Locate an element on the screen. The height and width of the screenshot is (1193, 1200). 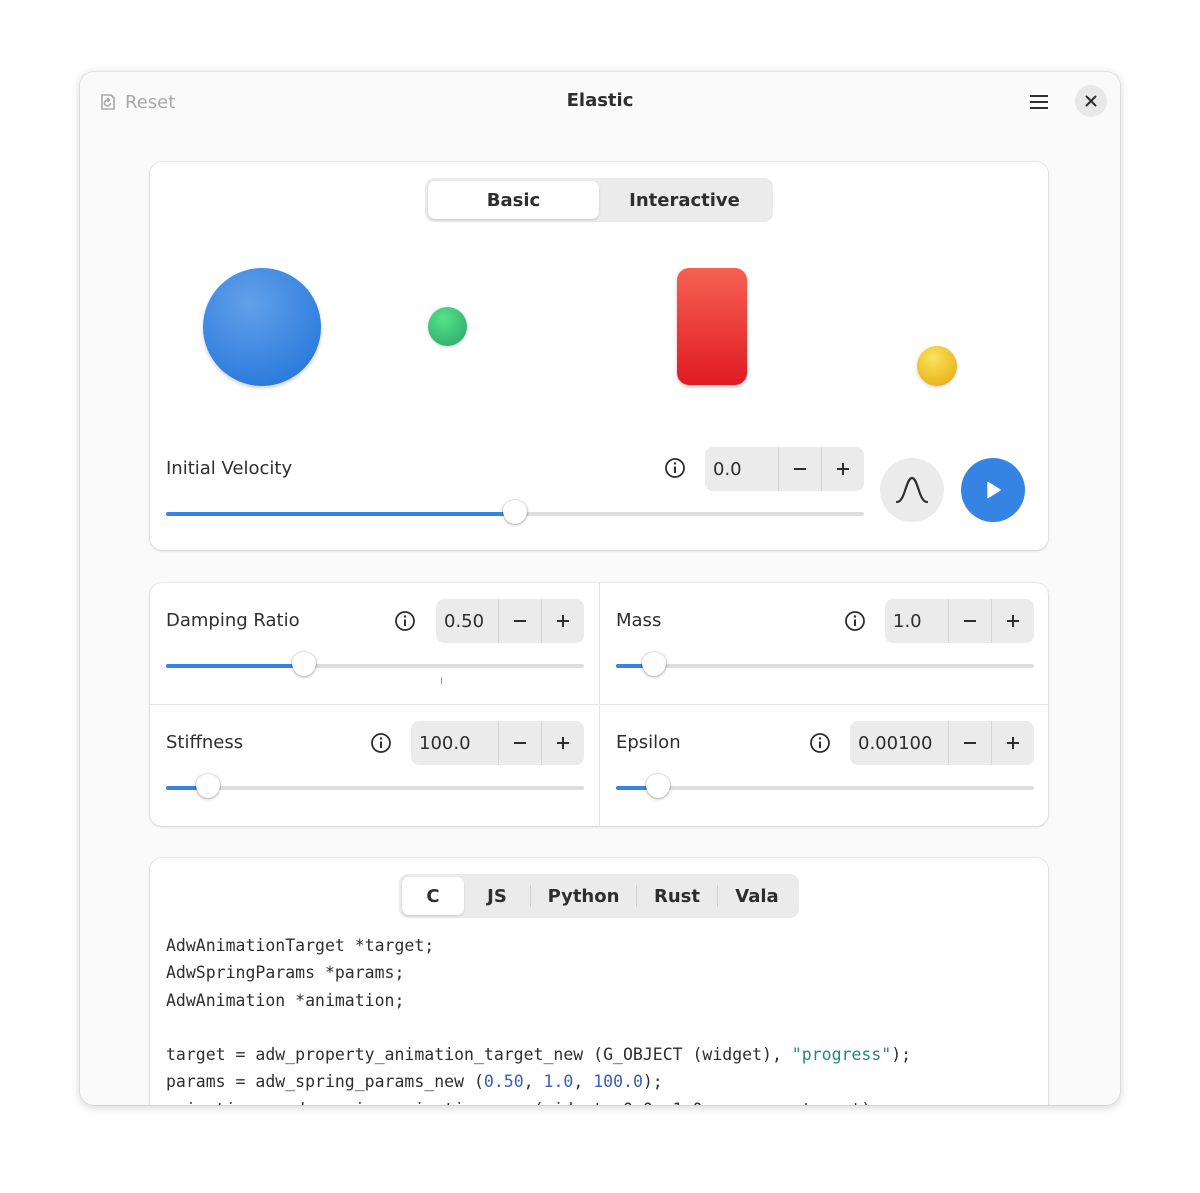
stiffness-label: Stiffness is located at coordinates (205, 742).